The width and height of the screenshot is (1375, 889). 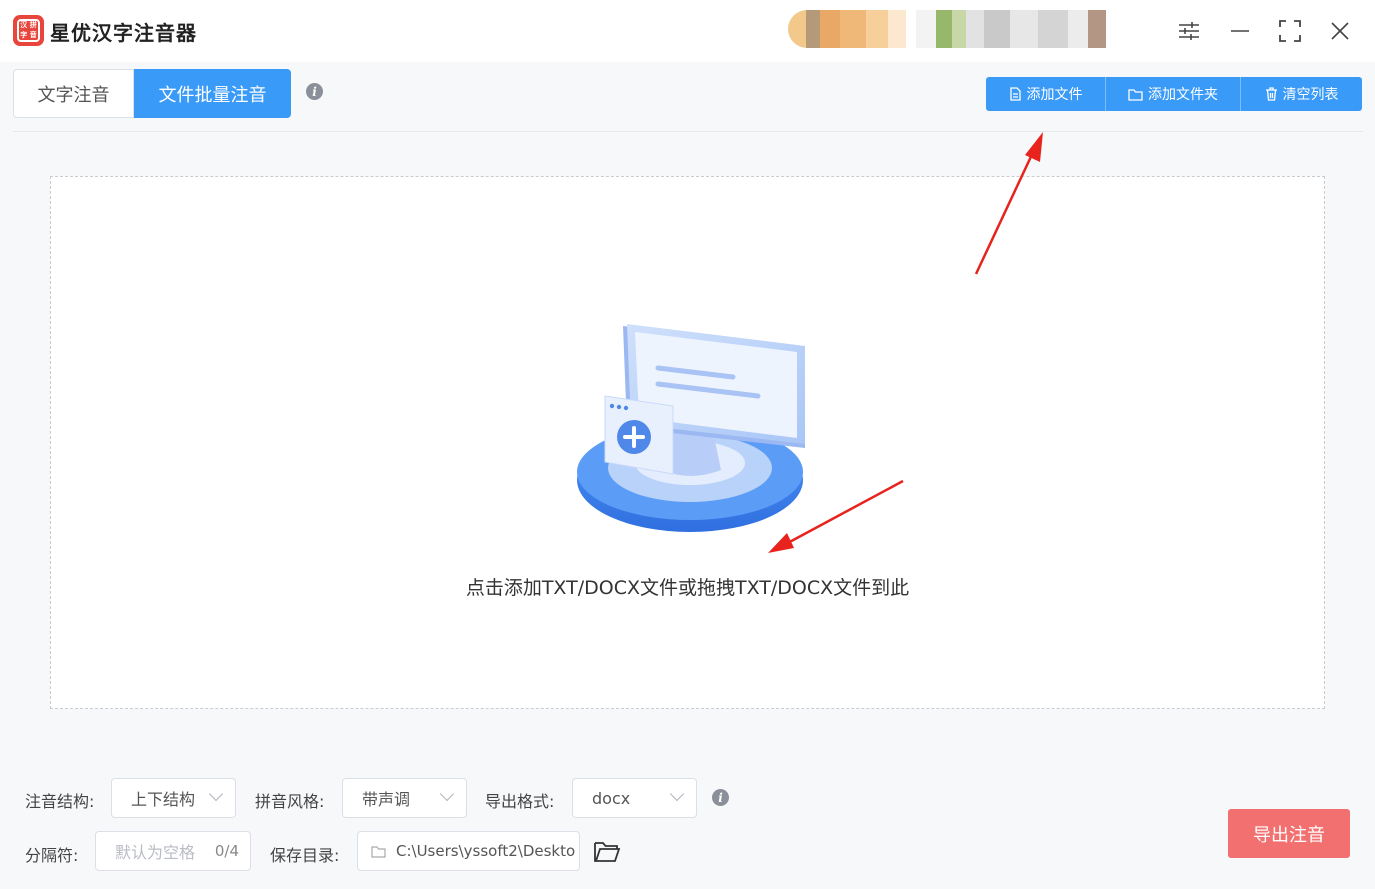 What do you see at coordinates (386, 799) in the screenshot?
I see `style-value: 带声调` at bounding box center [386, 799].